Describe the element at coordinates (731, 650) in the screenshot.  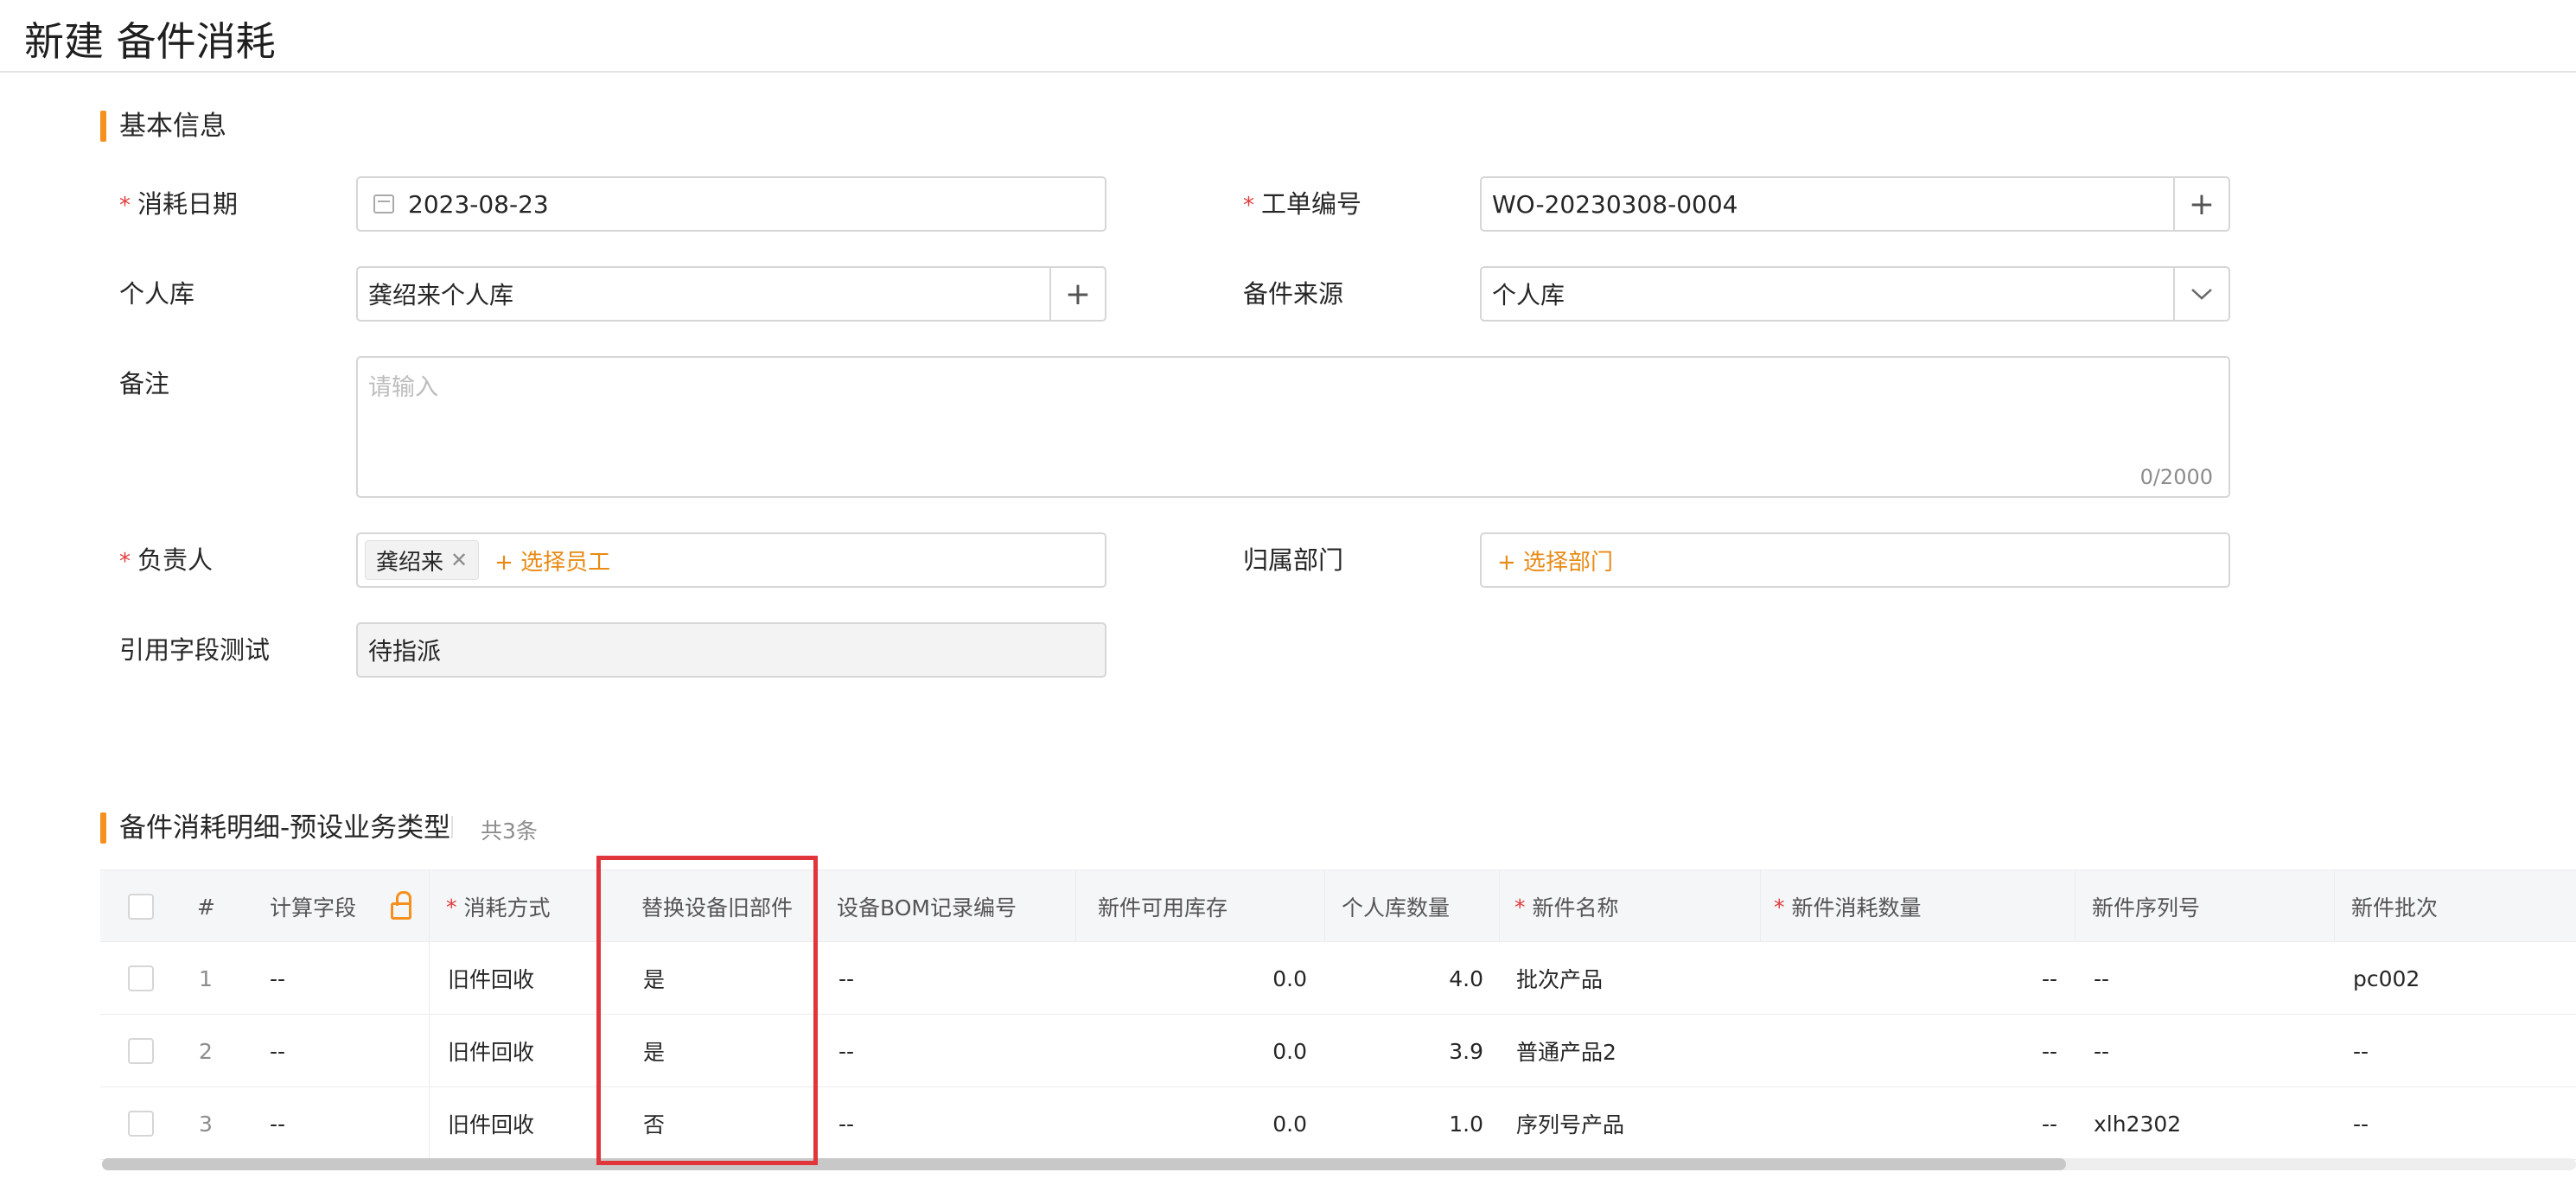
I see `ref-field-input: 待指派` at that location.